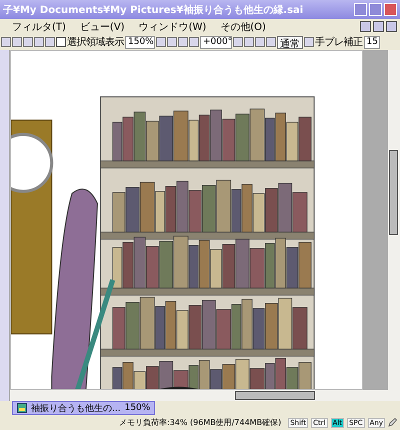 The width and height of the screenshot is (400, 430). Describe the element at coordinates (140, 42) in the screenshot. I see `zoom-field: 150%` at that location.